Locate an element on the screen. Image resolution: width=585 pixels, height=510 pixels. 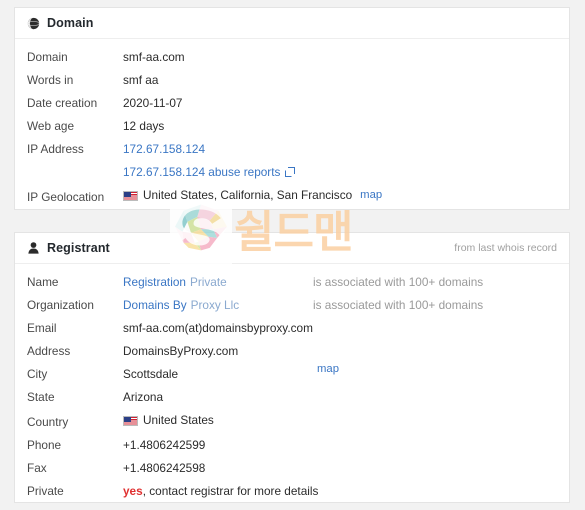
row-value: Scottsdale is located at coordinates (151, 374).